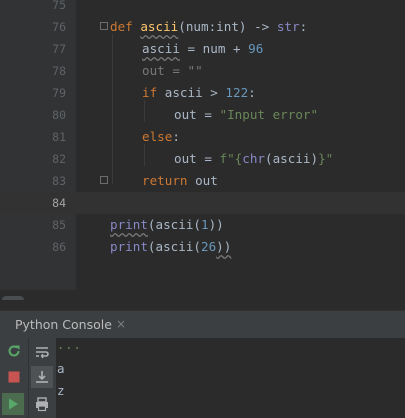 The image size is (405, 418). I want to click on line-number: 78, so click(59, 71).